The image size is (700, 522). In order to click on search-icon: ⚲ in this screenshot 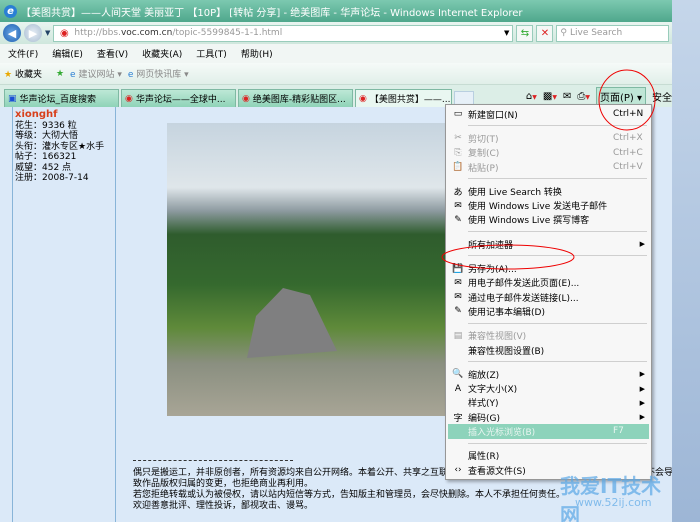, I will do `click(563, 33)`.